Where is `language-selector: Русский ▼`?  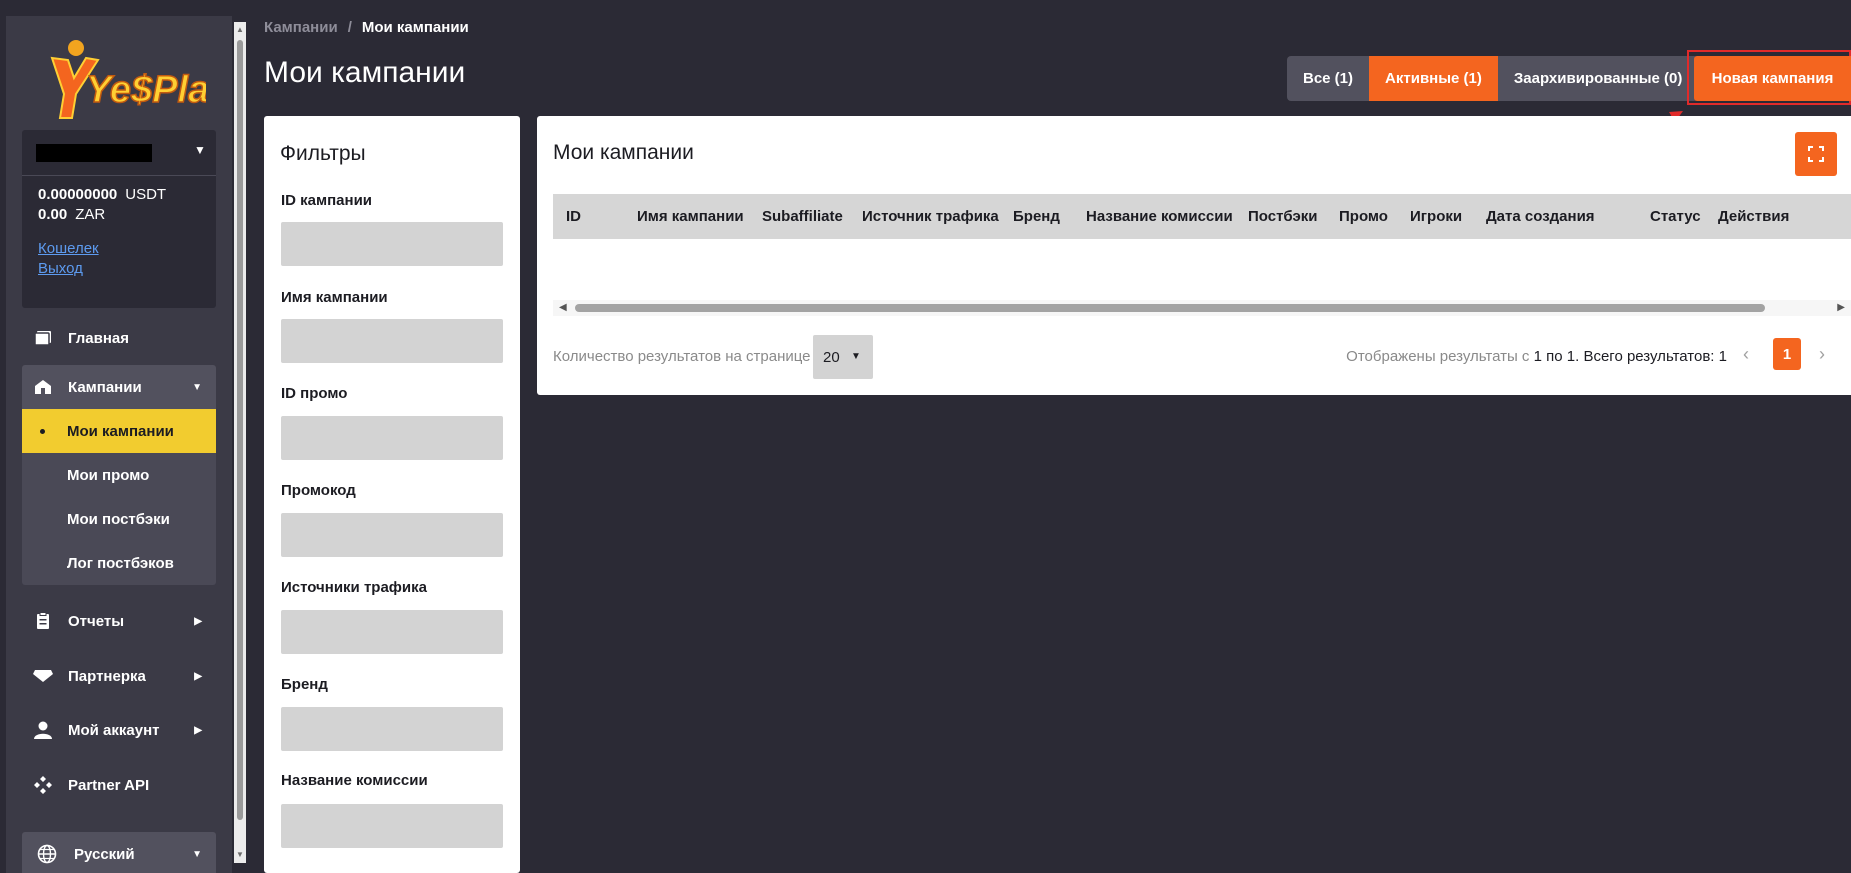 language-selector: Русский ▼ is located at coordinates (119, 852).